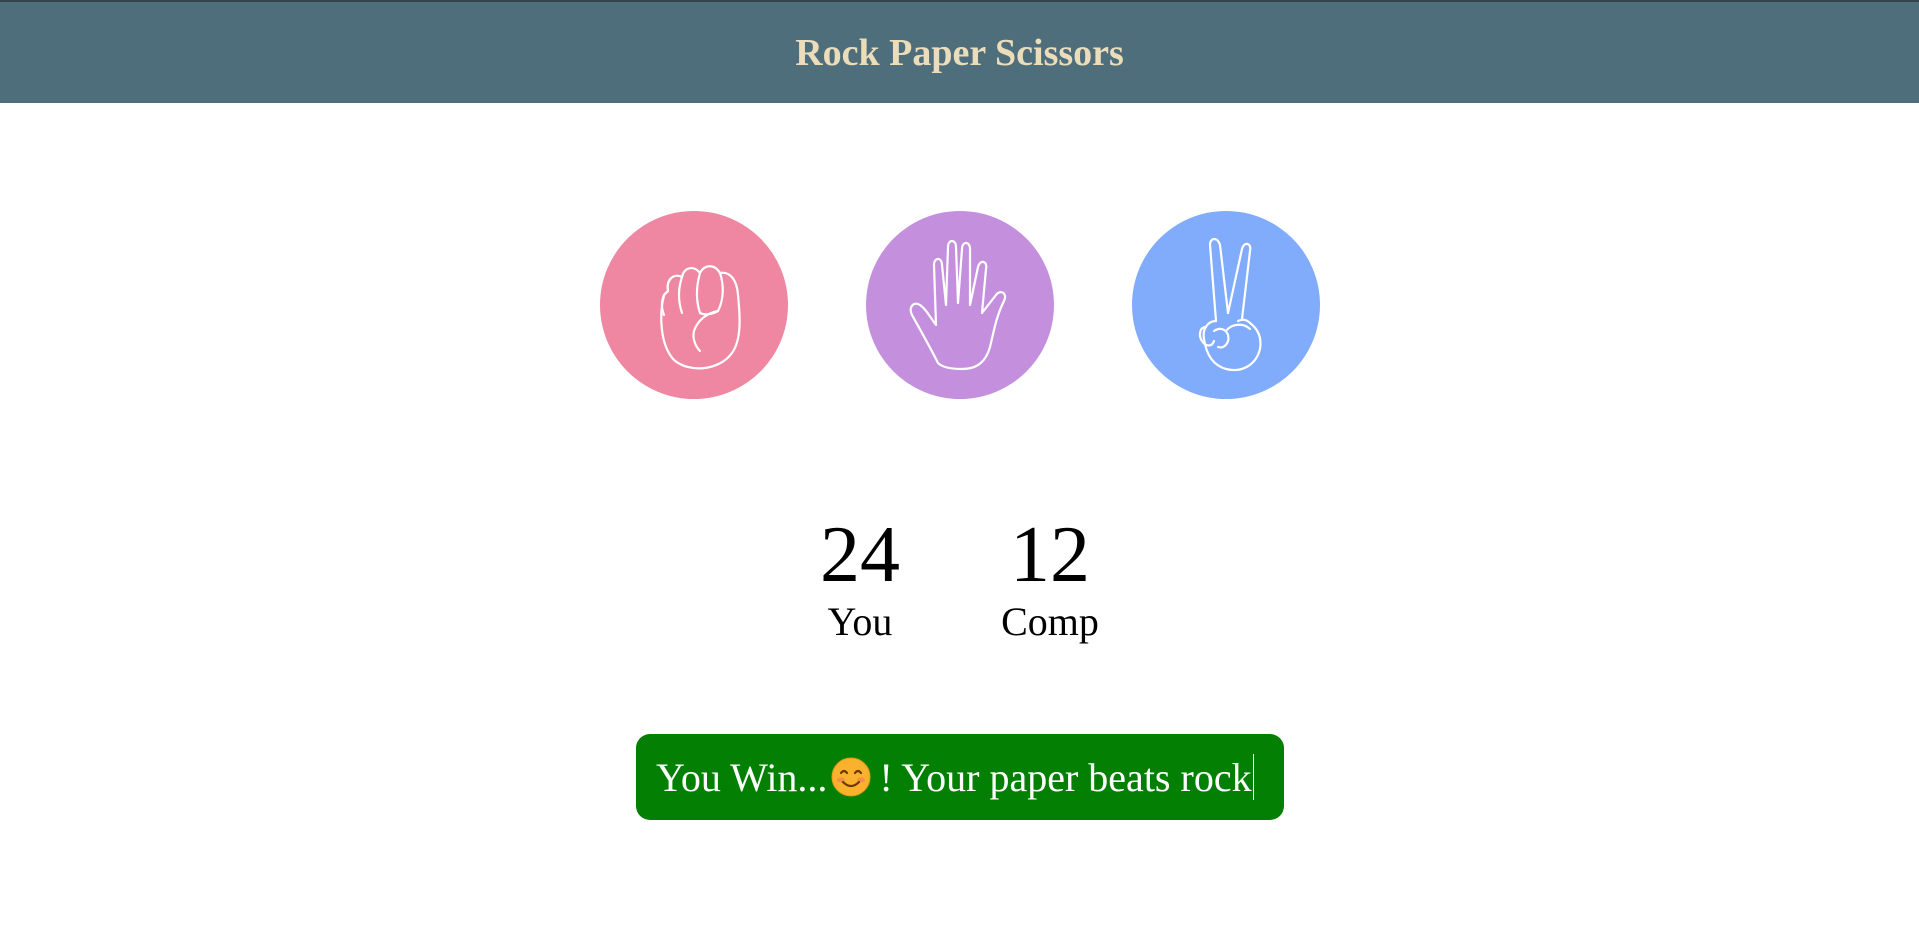 Image resolution: width=1919 pixels, height=926 pixels. Describe the element at coordinates (1230, 304) in the screenshot. I see `scissors-peace-icon` at that location.